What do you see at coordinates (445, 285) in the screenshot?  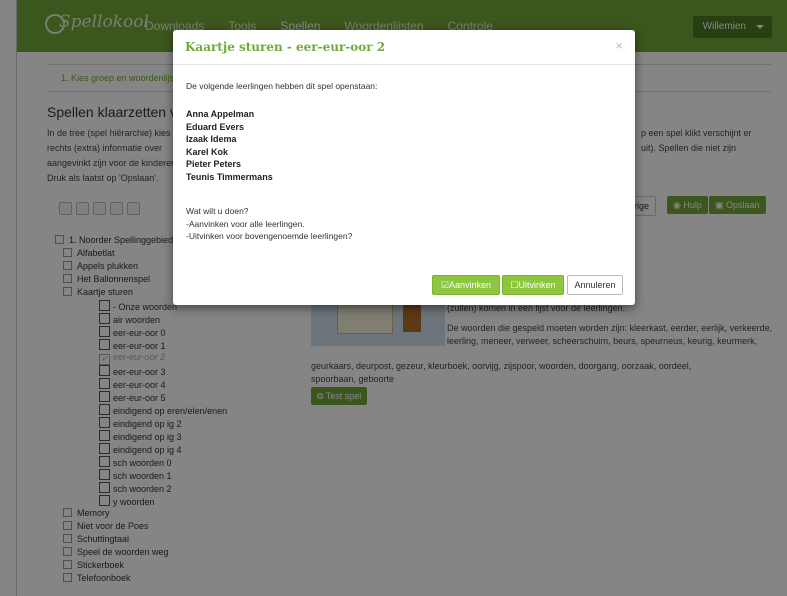 I see `checkbox-checked-icon: ☑` at bounding box center [445, 285].